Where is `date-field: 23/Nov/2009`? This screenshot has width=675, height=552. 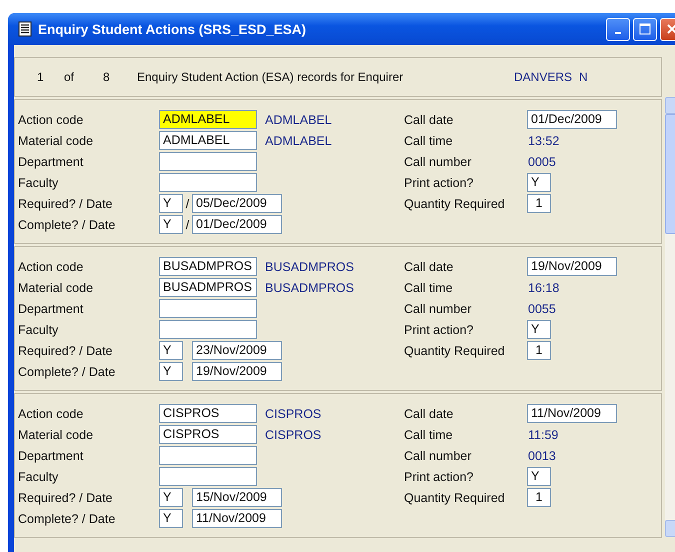 date-field: 23/Nov/2009 is located at coordinates (237, 350).